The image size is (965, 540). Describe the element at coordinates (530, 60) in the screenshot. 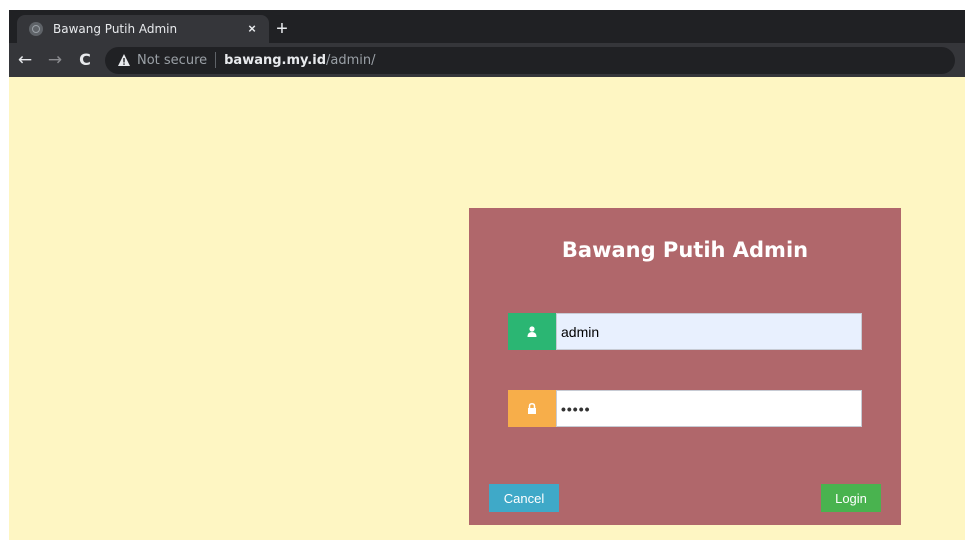

I see `address-bar: Not secure bawang.my.id /admin/` at that location.